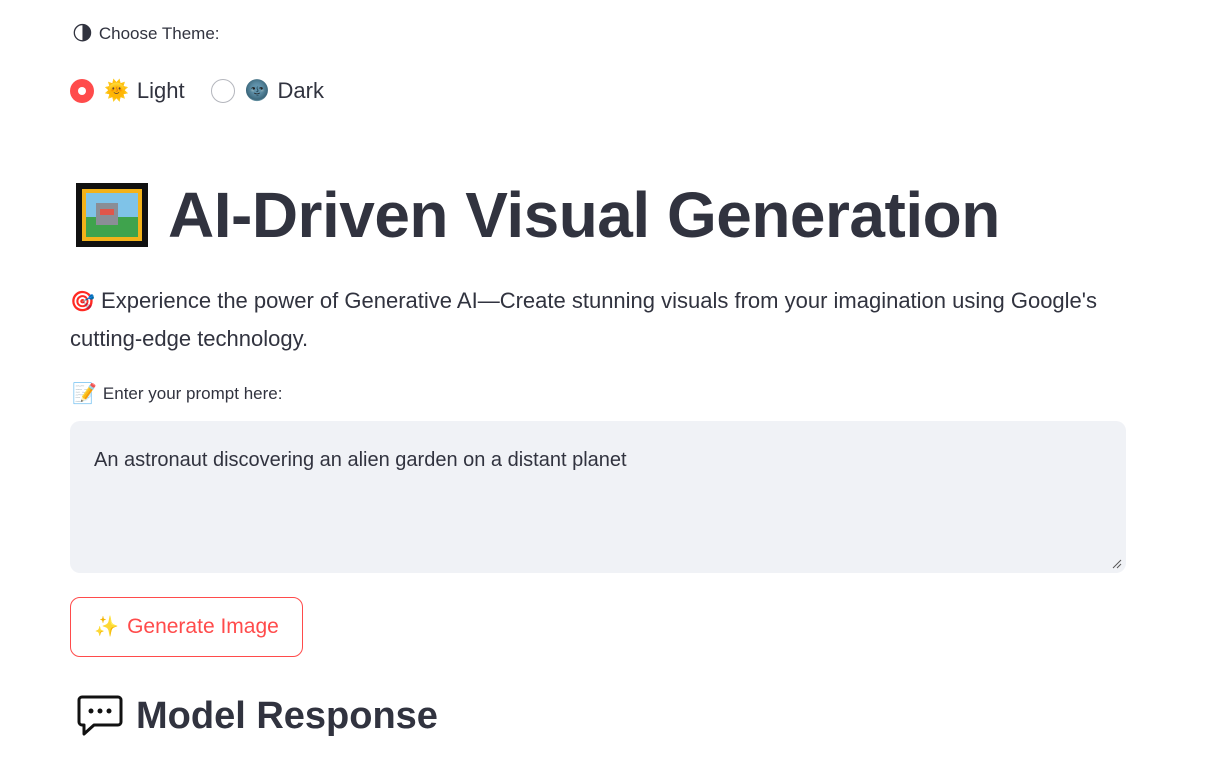  Describe the element at coordinates (82, 91) in the screenshot. I see `radio-light-indicator` at that location.